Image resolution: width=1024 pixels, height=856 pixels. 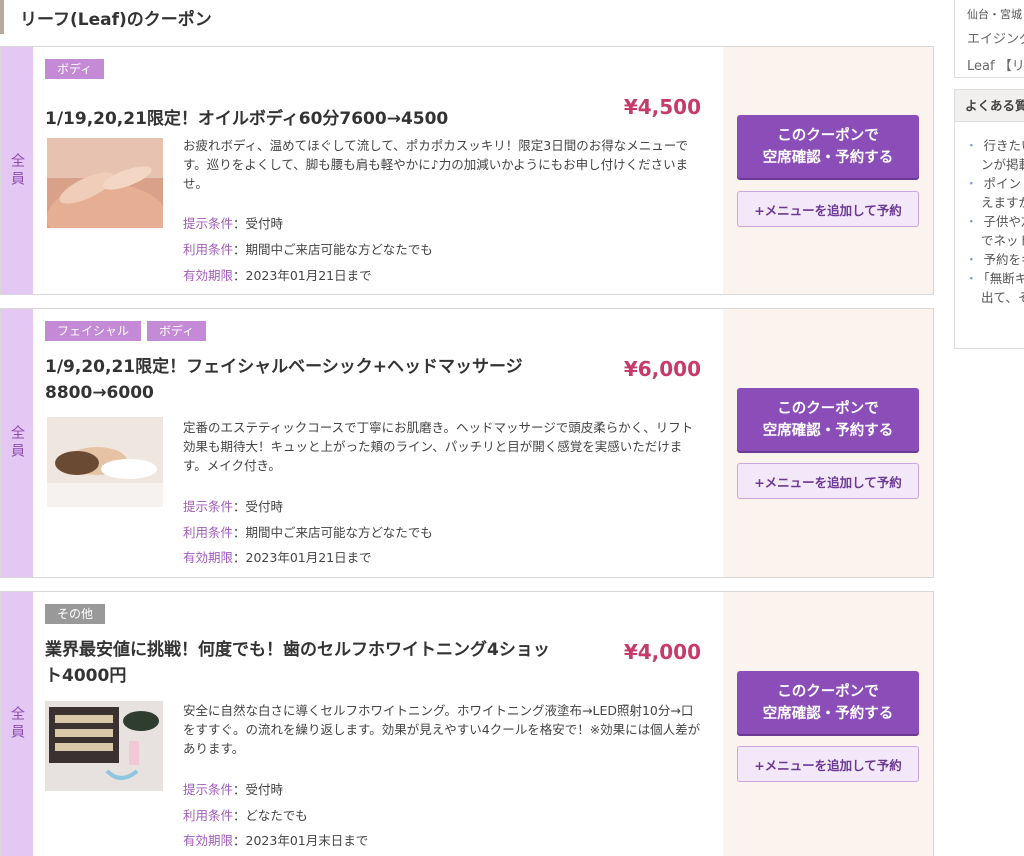 I want to click on faq-link-cont: えますか, so click(x=989, y=202).